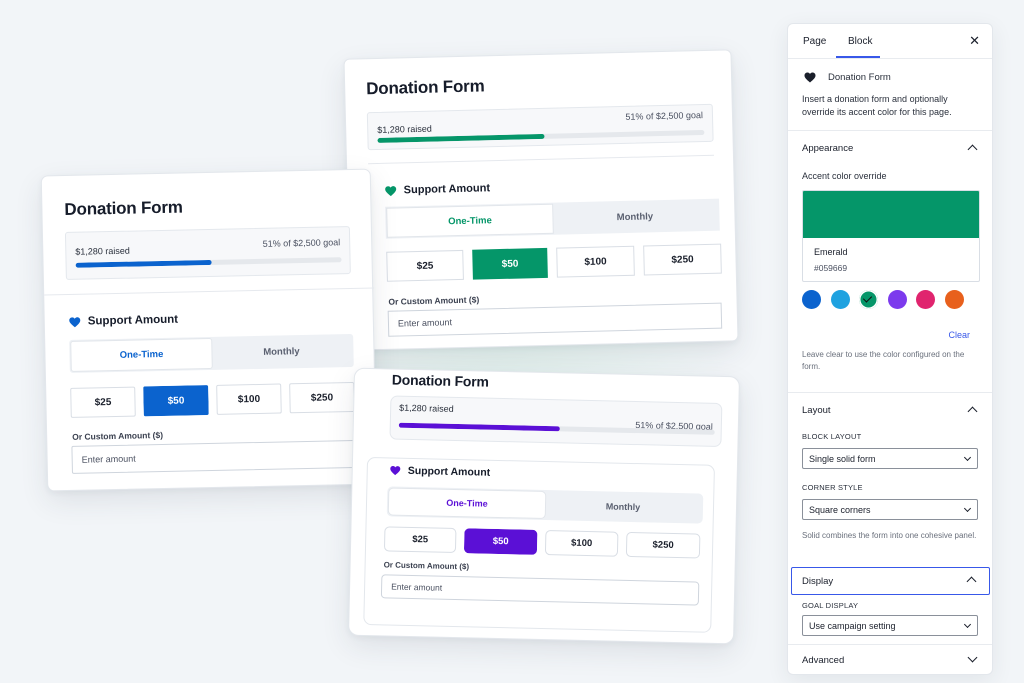 Image resolution: width=1024 pixels, height=683 pixels. What do you see at coordinates (842, 458) in the screenshot?
I see `block-layout-value: Single solid form` at bounding box center [842, 458].